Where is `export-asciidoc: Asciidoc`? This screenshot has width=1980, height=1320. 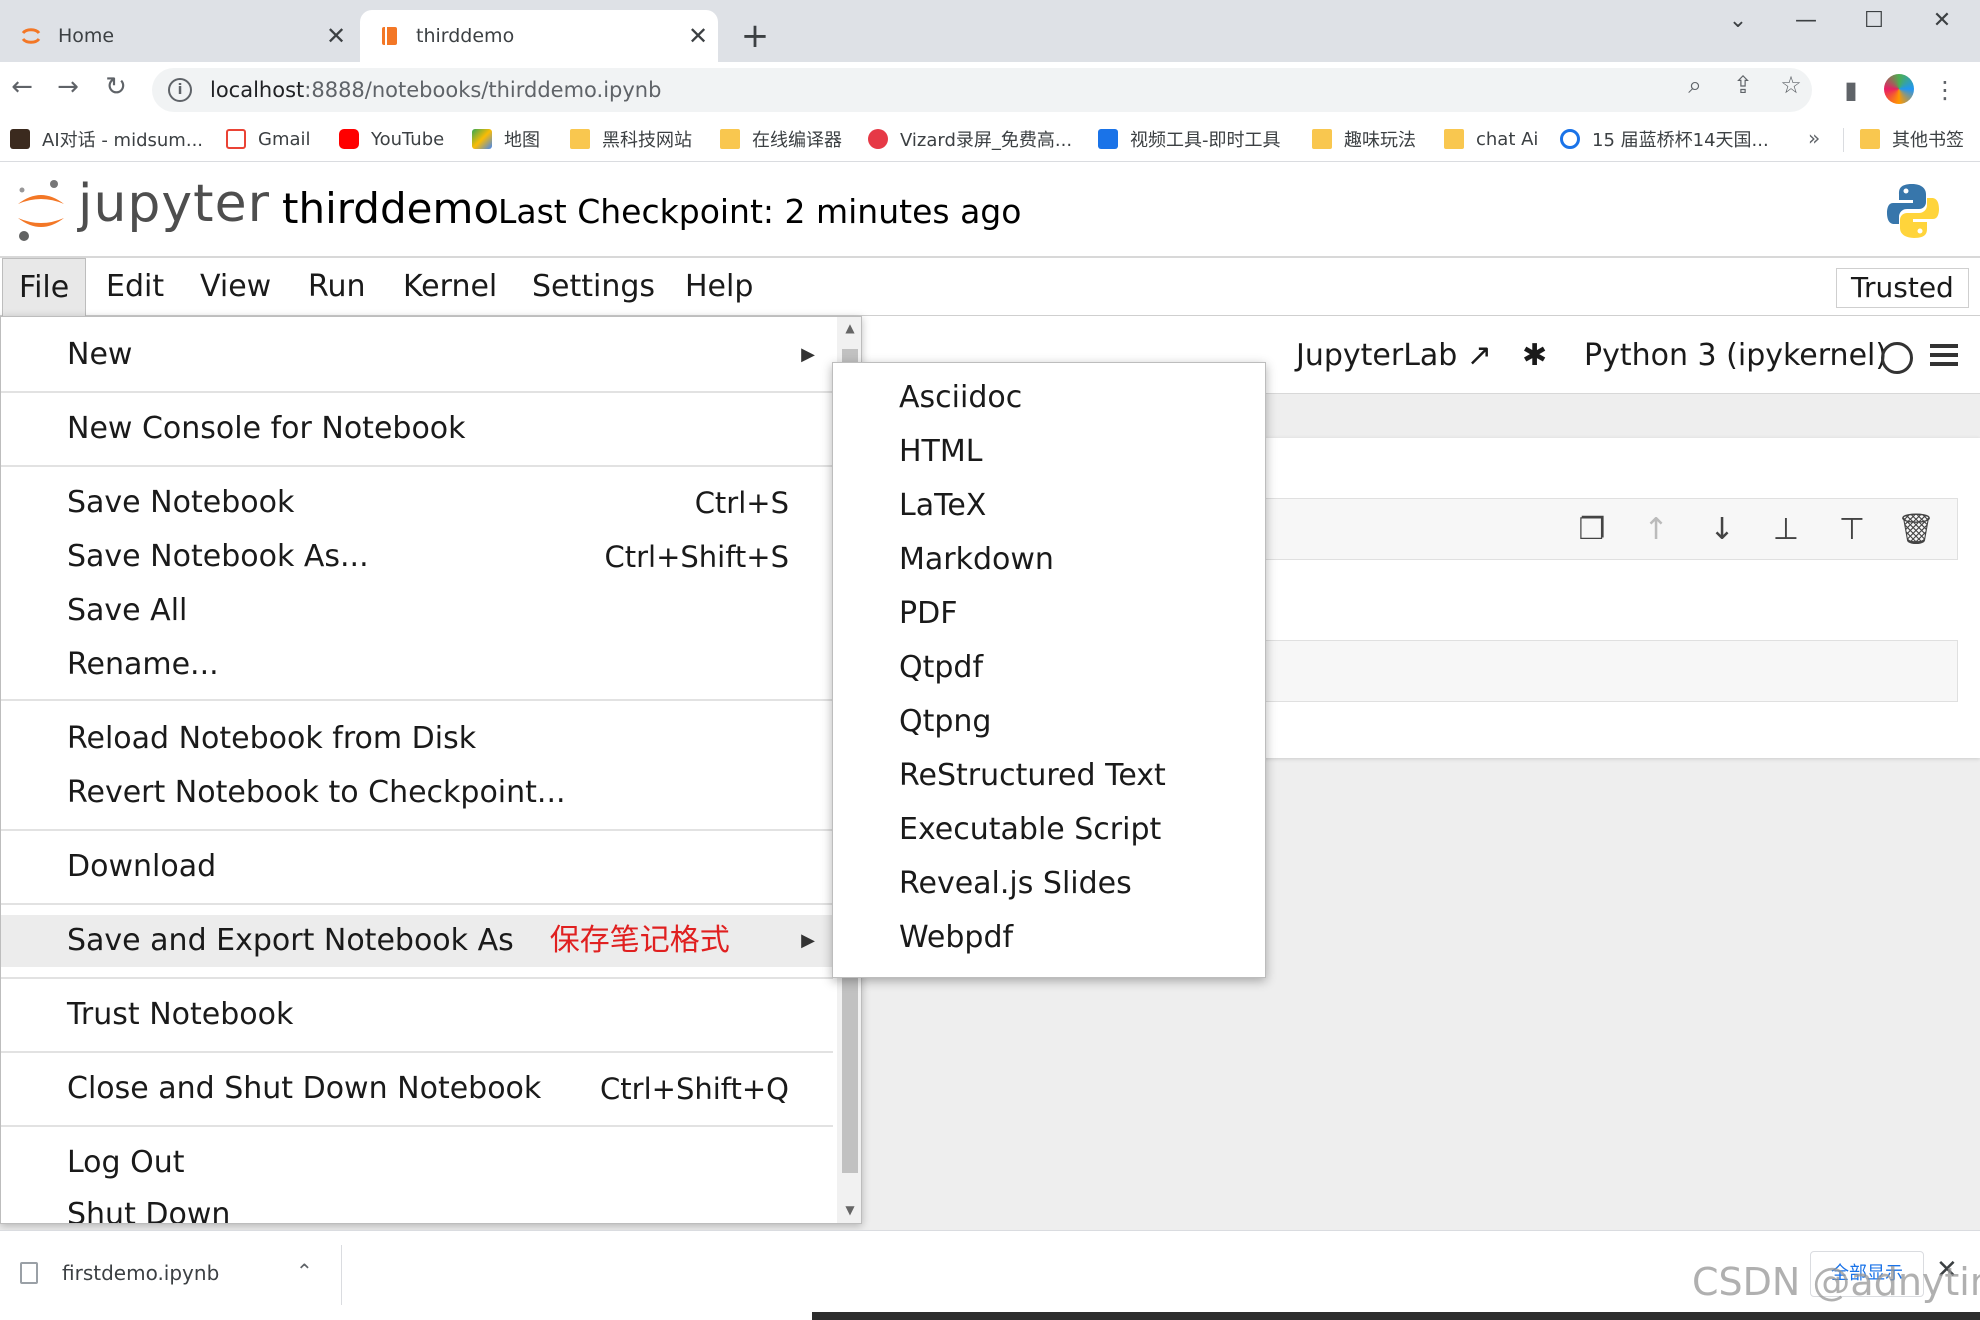
export-asciidoc: Asciidoc is located at coordinates (1049, 398).